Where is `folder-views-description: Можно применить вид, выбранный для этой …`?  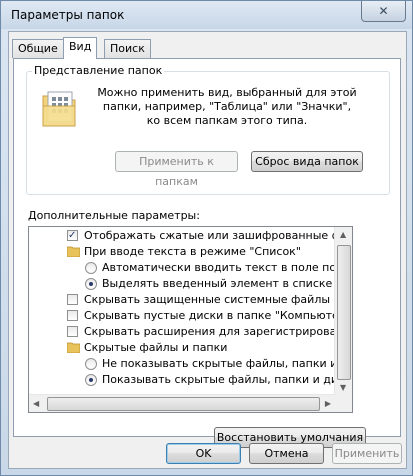 folder-views-description: Можно применить вид, выбранный для этой … is located at coordinates (227, 106).